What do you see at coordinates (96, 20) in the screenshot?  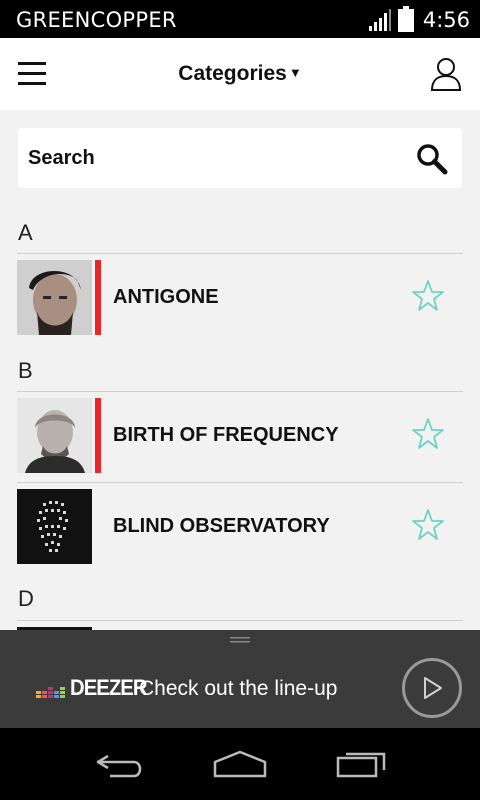 I see `carrier-name: GREENCOPPER` at bounding box center [96, 20].